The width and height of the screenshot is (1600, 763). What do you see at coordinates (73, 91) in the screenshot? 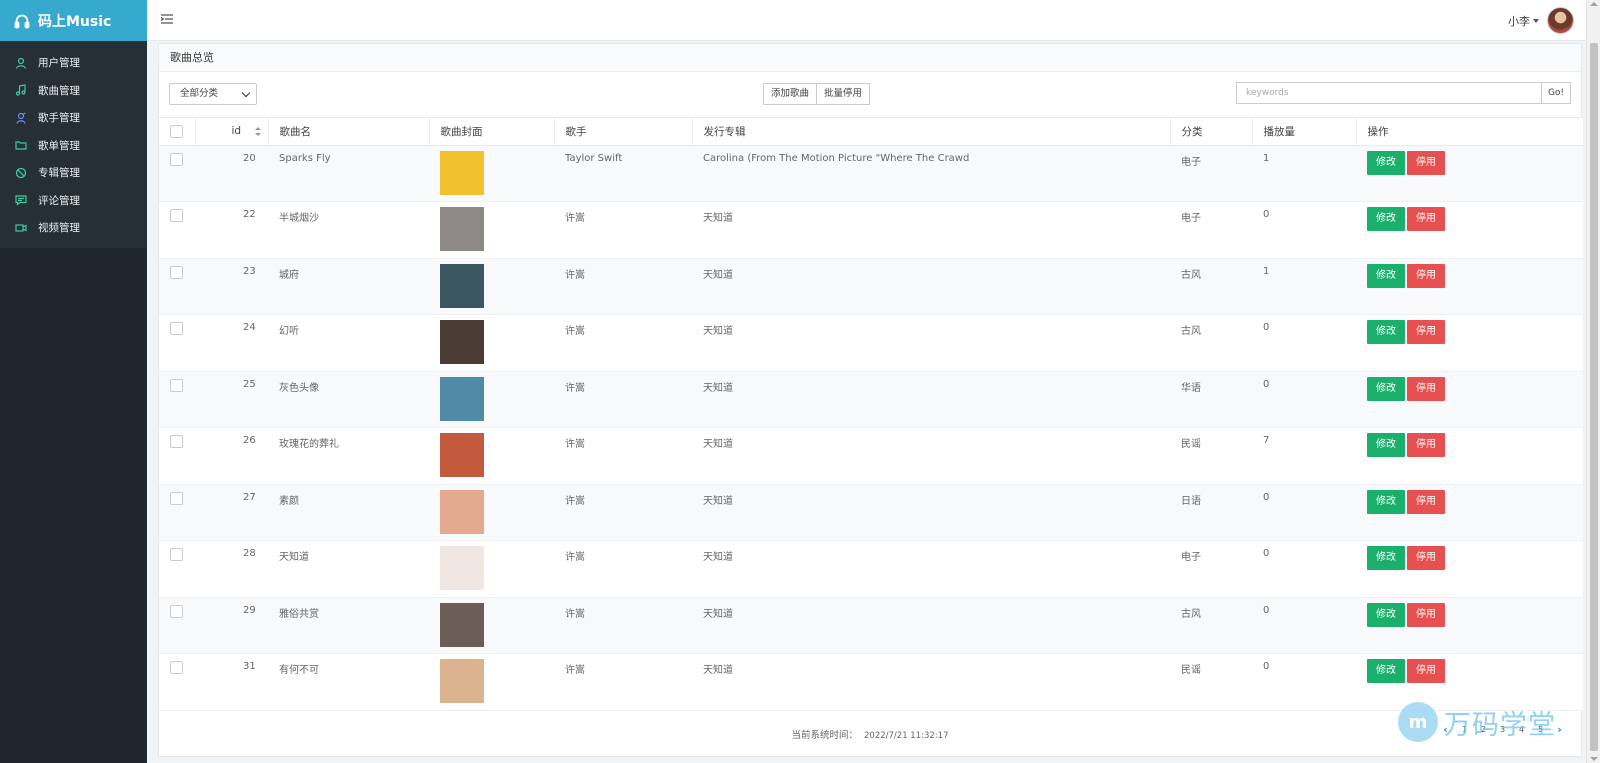
I see `sidebar-item-songs: 歌曲管理` at bounding box center [73, 91].